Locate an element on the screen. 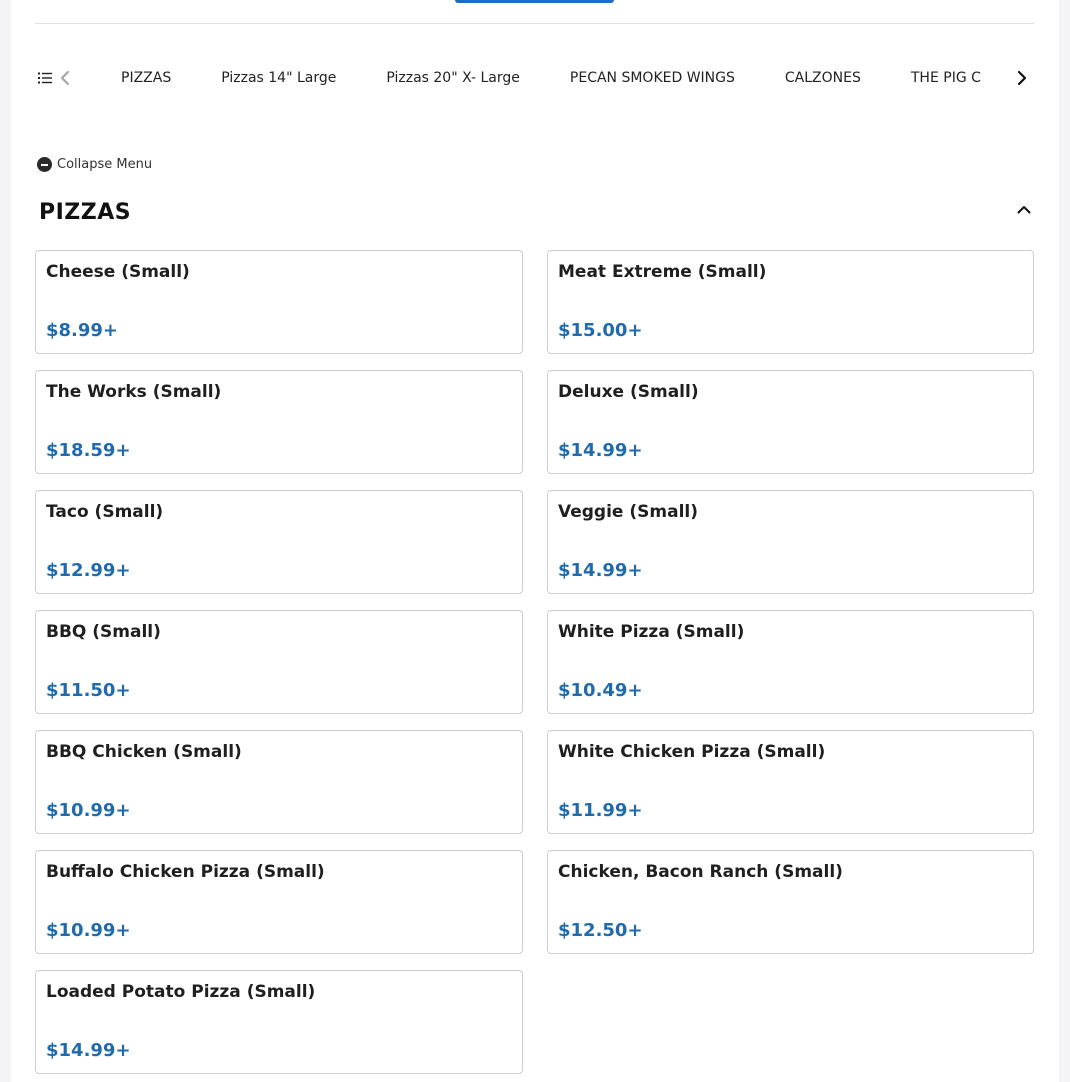 The width and height of the screenshot is (1070, 1082). chevron-left-icon is located at coordinates (65, 78).